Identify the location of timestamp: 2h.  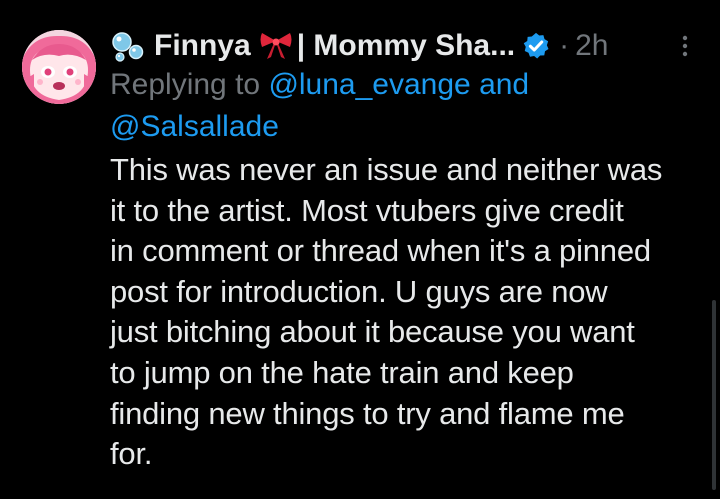
(591, 46).